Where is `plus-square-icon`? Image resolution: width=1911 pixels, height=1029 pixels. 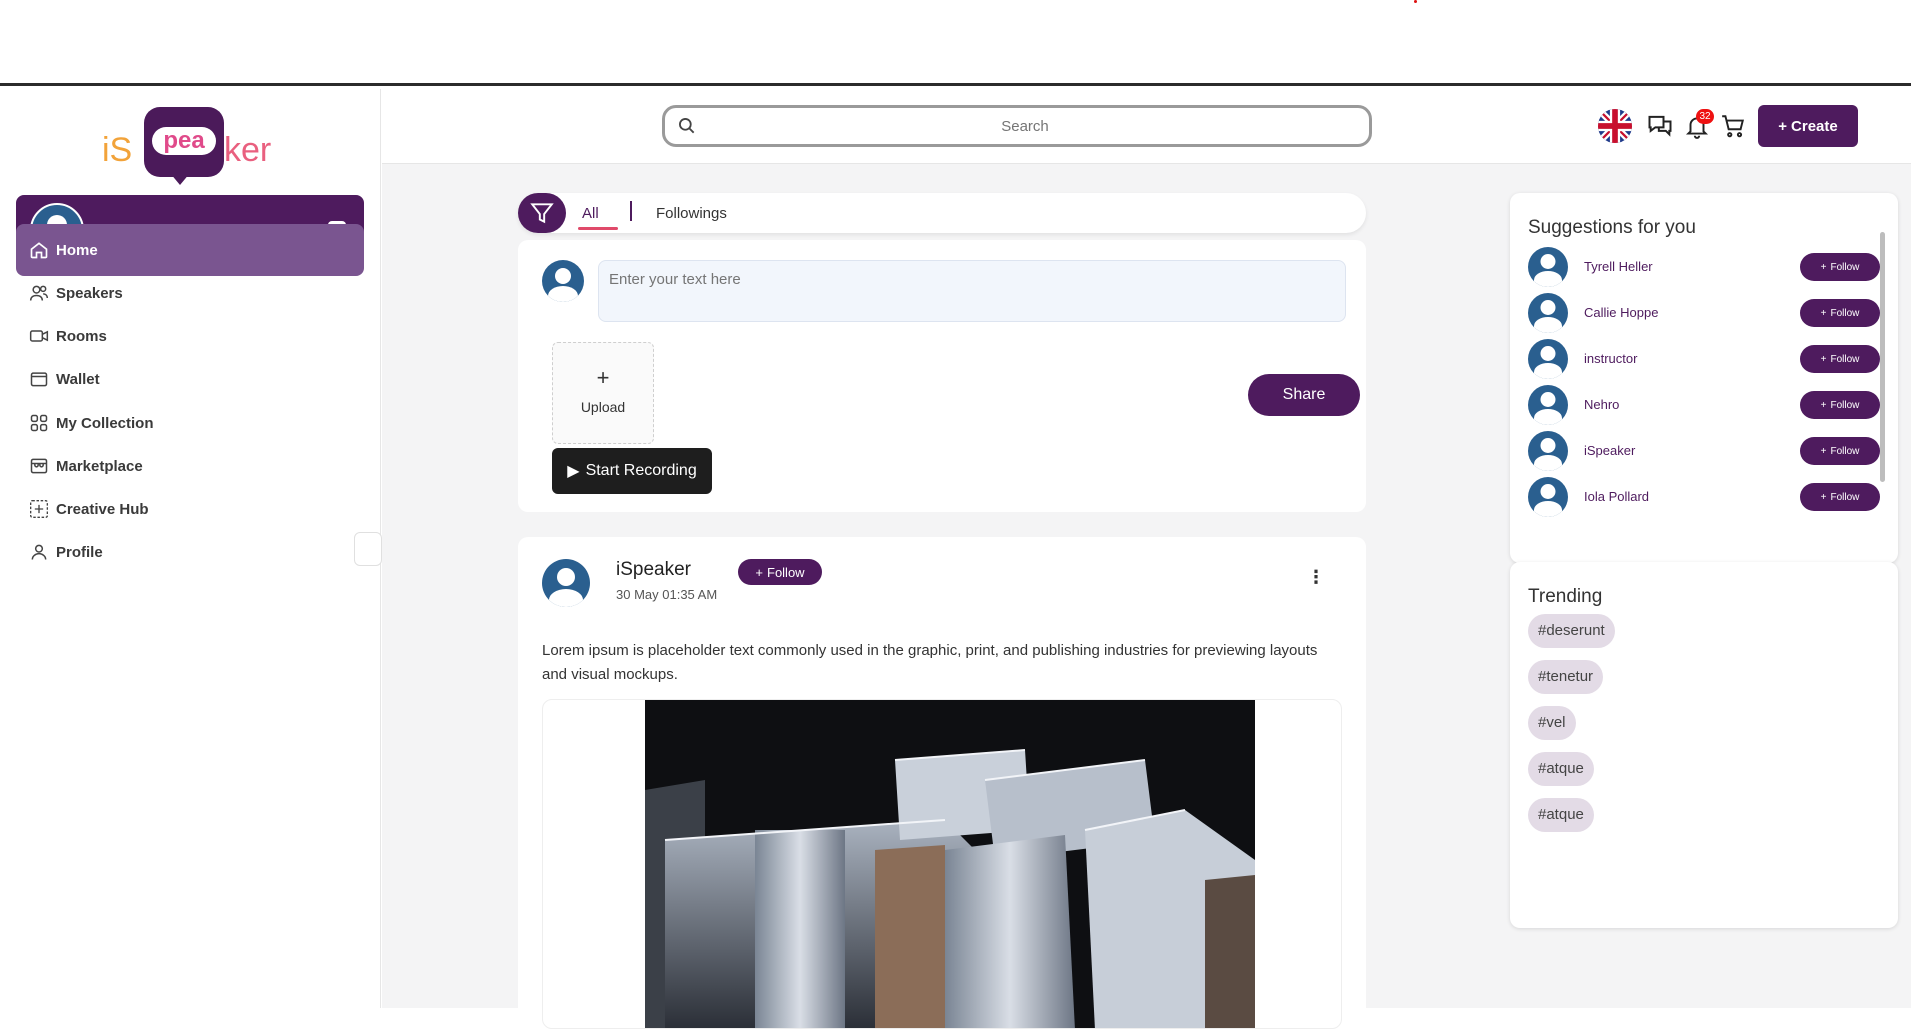
plus-square-icon is located at coordinates (39, 509).